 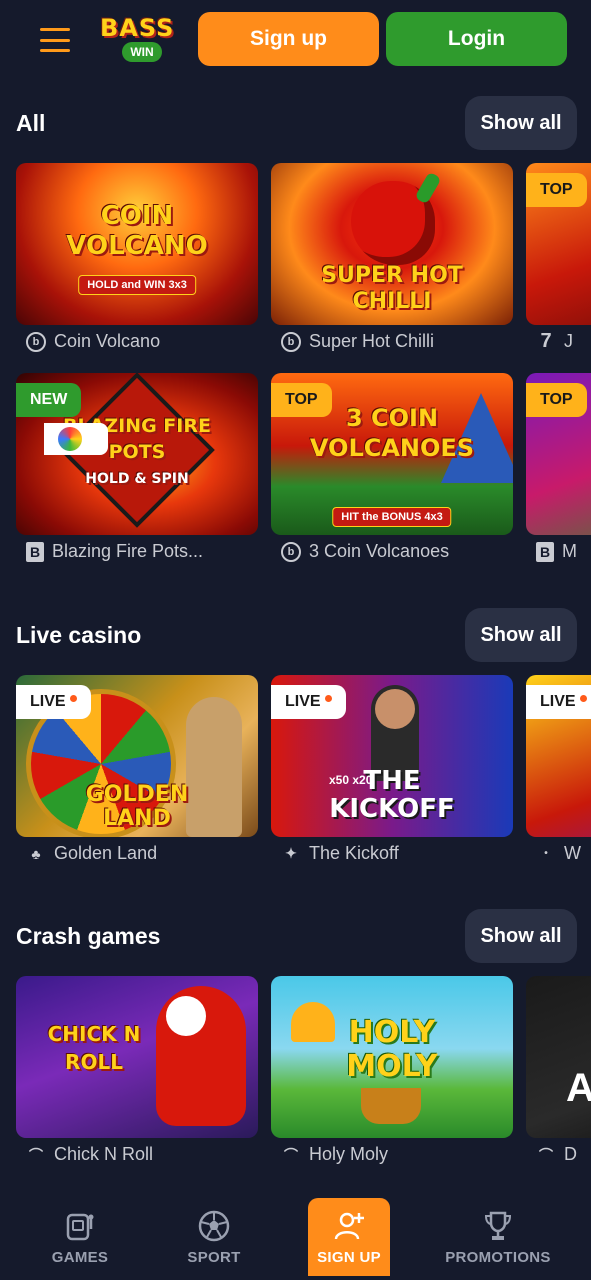 I want to click on game-card: HOLY MOLY ⌒ Holy Moly, so click(x=392, y=1070).